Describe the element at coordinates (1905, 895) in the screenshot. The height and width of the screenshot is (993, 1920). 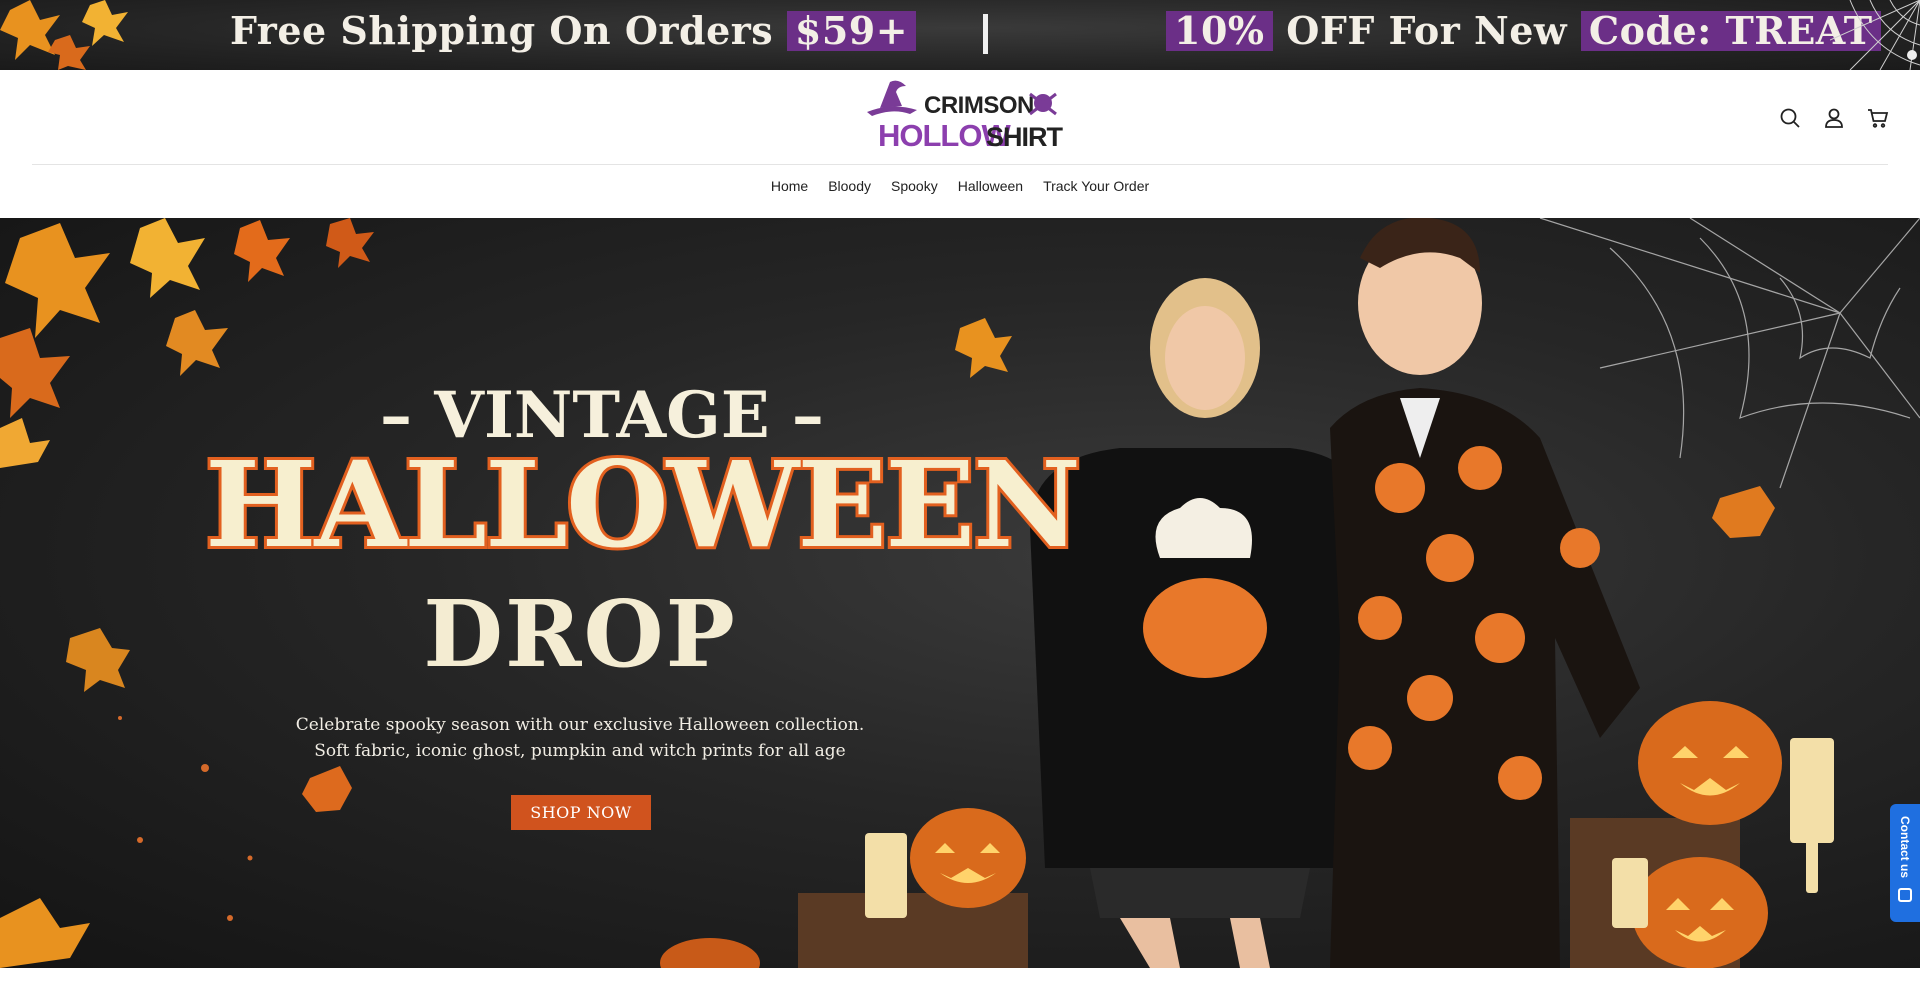
I see `chat-icon` at that location.